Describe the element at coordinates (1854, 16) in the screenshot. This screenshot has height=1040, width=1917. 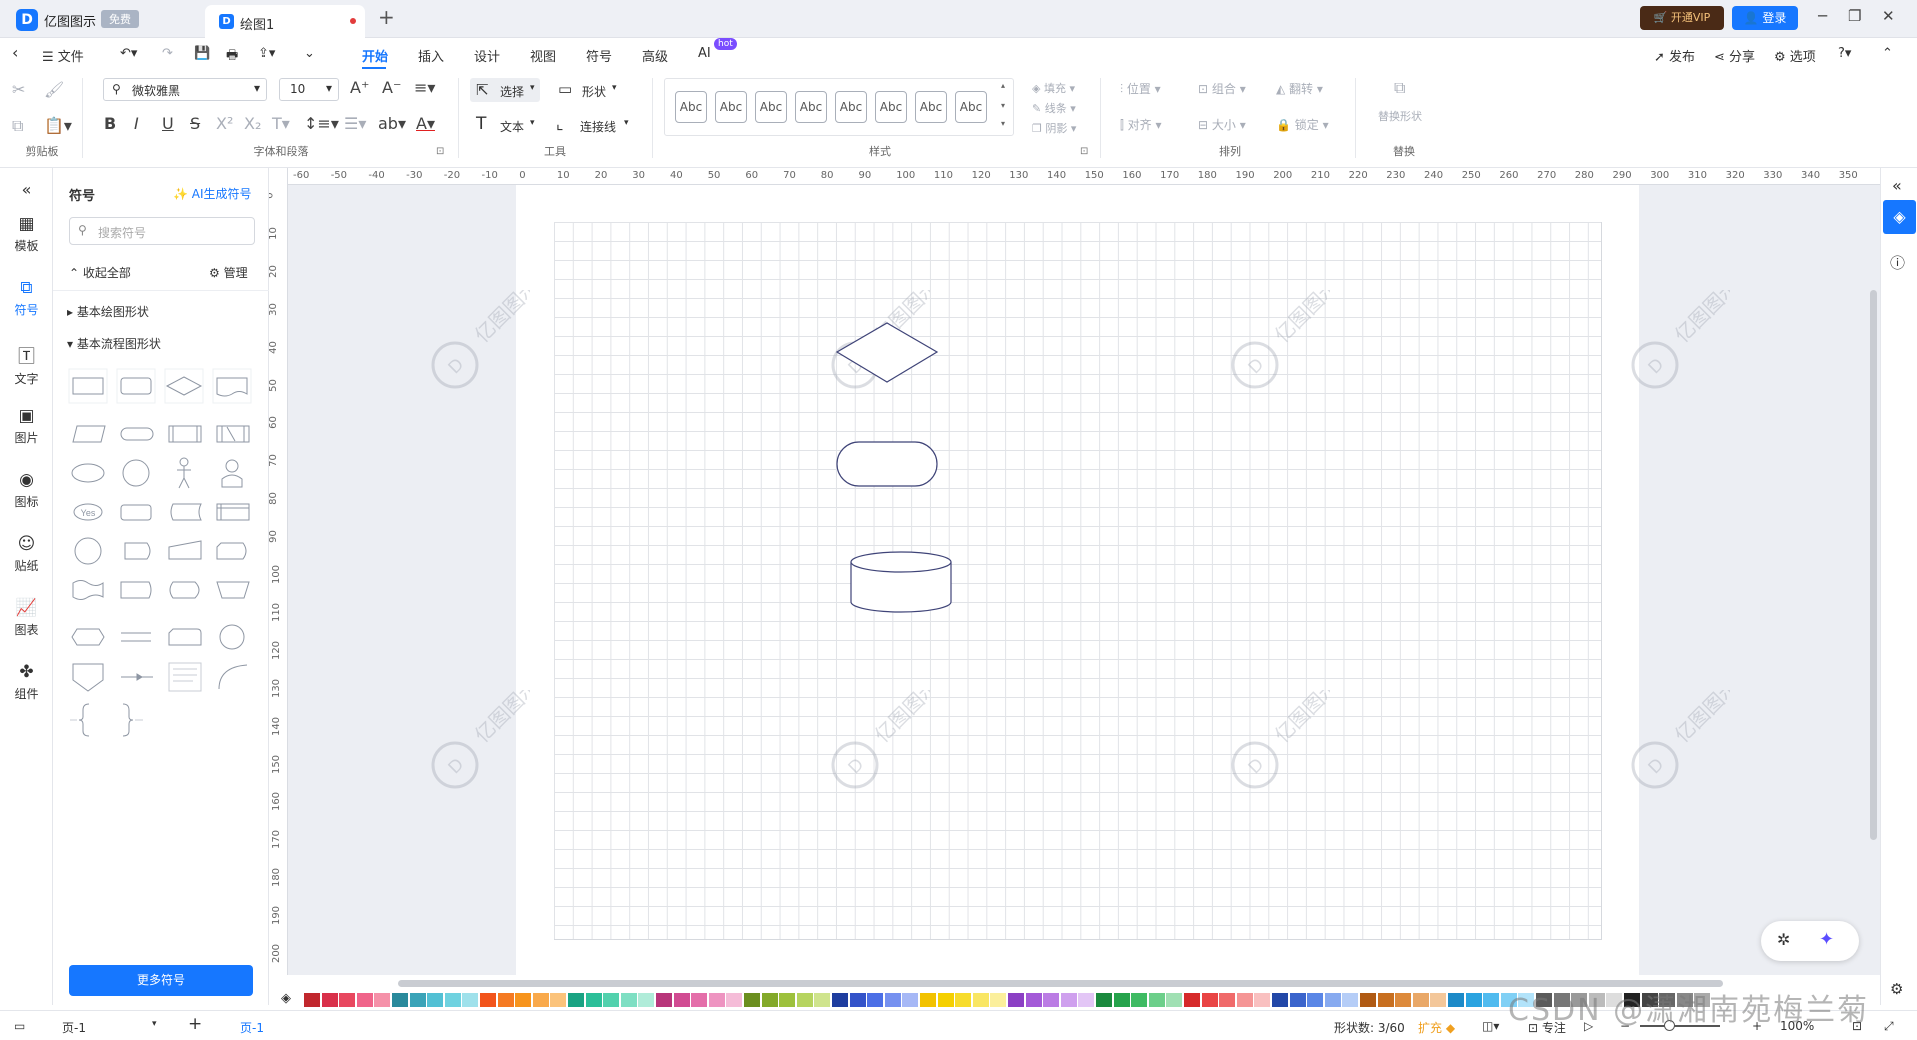
I see `restore-icon: ❐` at that location.